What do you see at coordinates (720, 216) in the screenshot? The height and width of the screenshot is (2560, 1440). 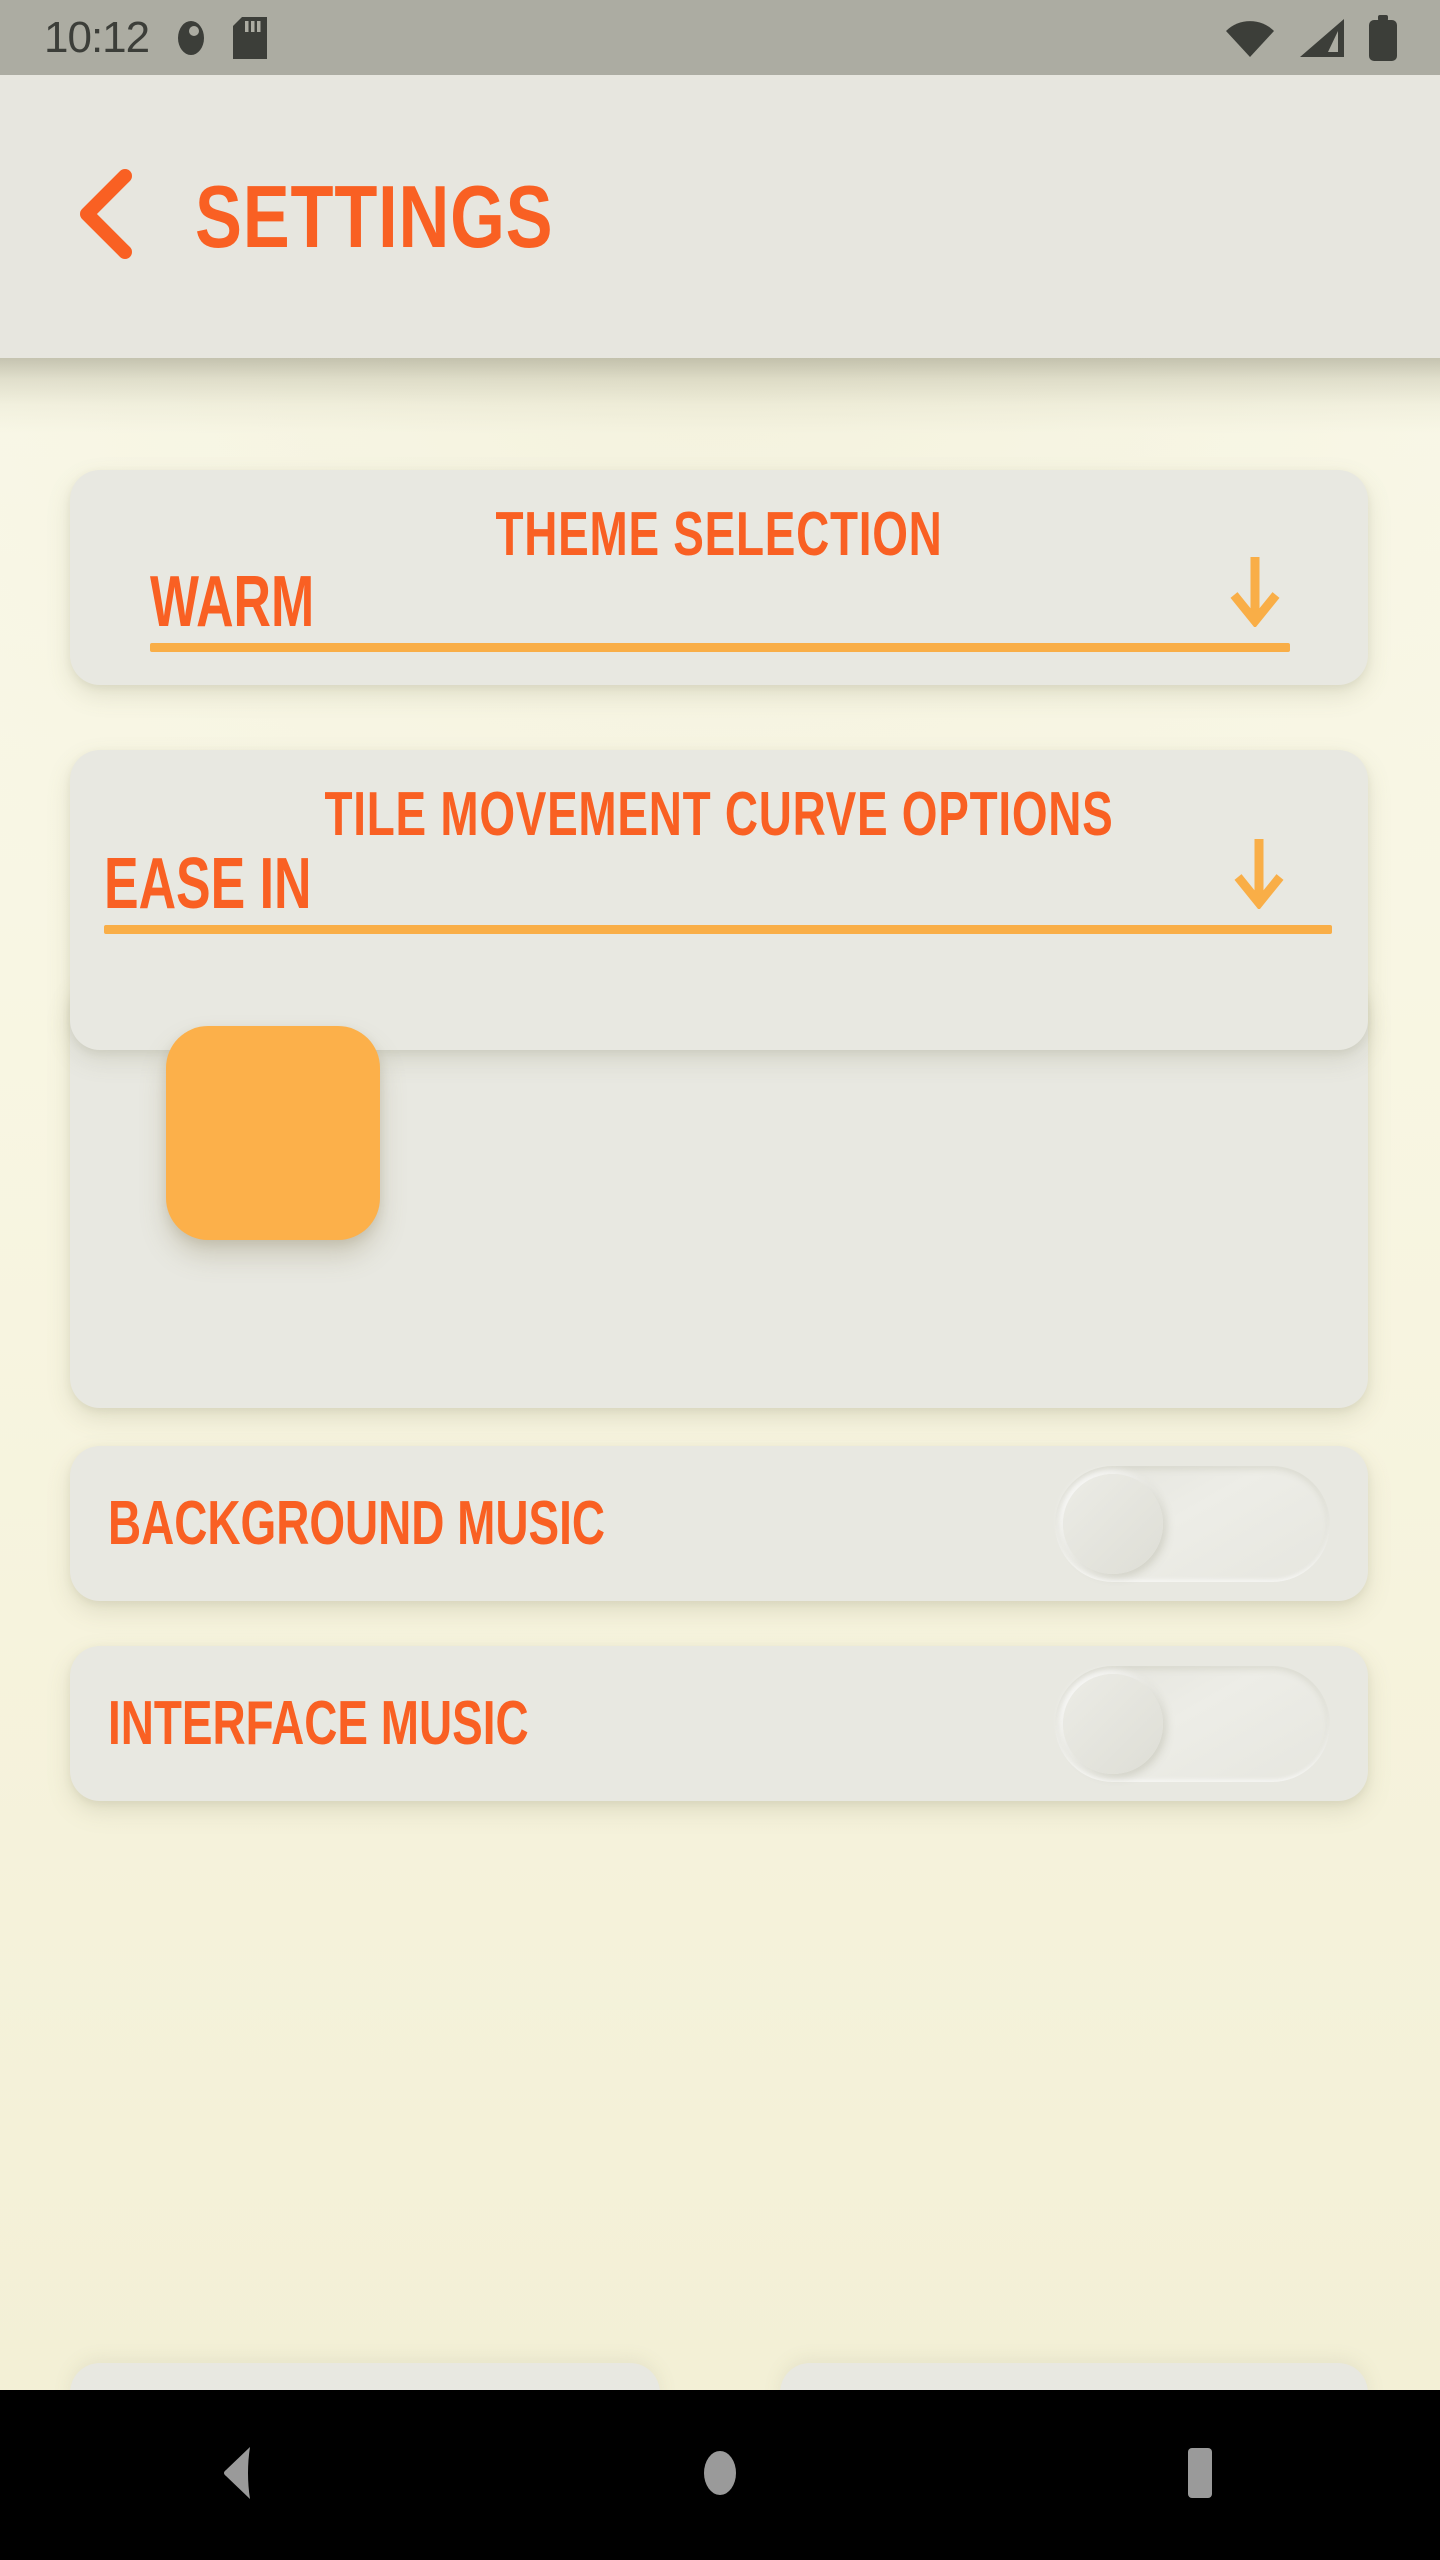 I see `app-header: SETTINGS` at bounding box center [720, 216].